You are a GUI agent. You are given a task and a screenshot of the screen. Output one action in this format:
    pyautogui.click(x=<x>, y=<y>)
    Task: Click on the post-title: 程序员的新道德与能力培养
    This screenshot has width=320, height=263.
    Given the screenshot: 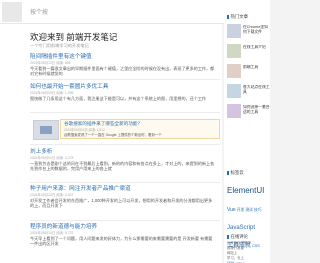 What is the action you would take?
    pyautogui.click(x=122, y=227)
    